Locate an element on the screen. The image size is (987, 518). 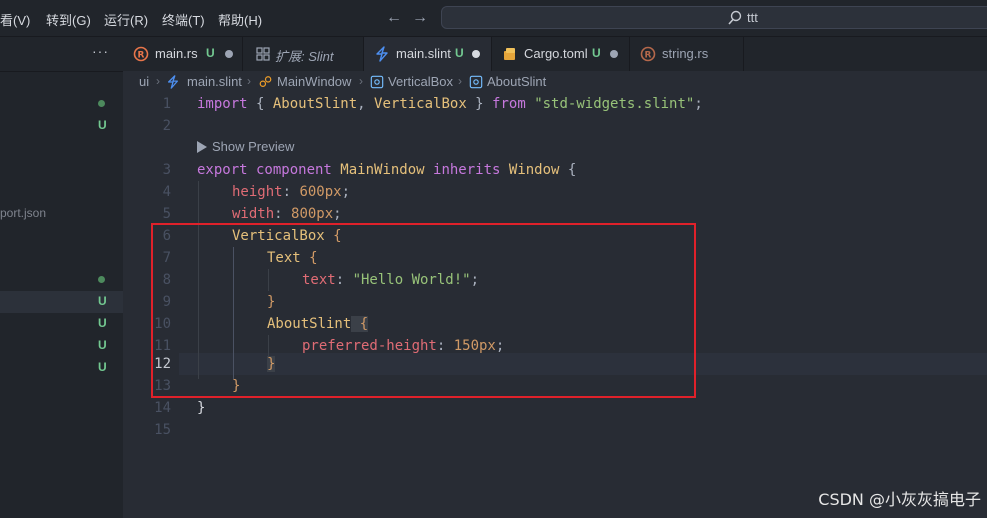
line-number: 5 is located at coordinates (166, 214).